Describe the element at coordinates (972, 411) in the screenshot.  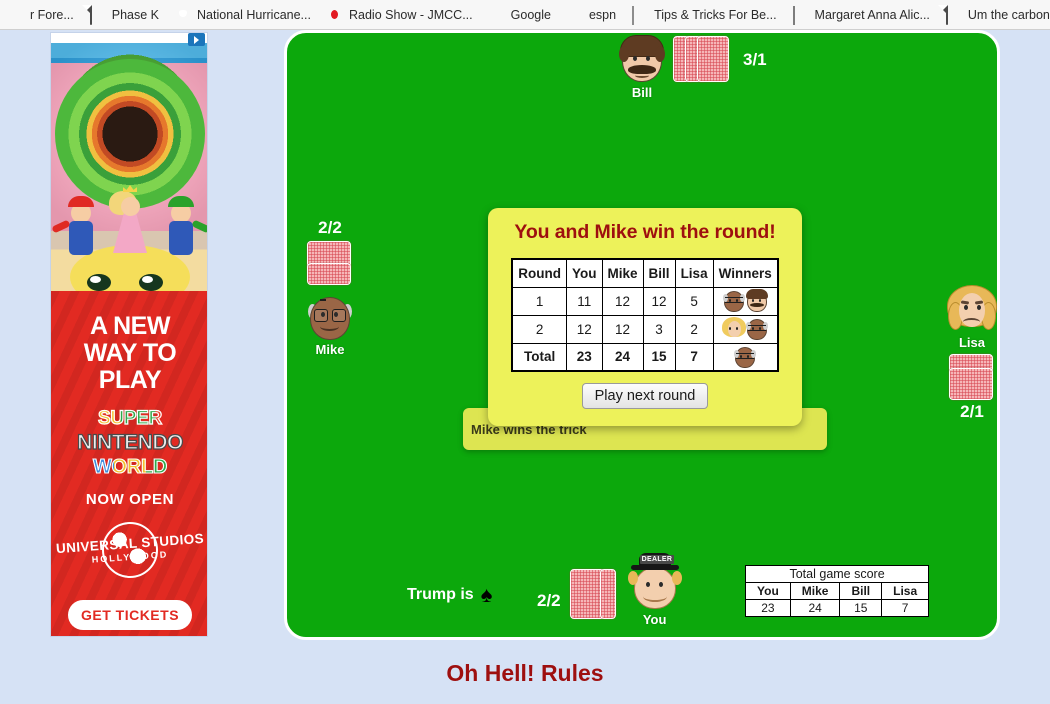
I see `lisa-bid-tricks: 2/1` at that location.